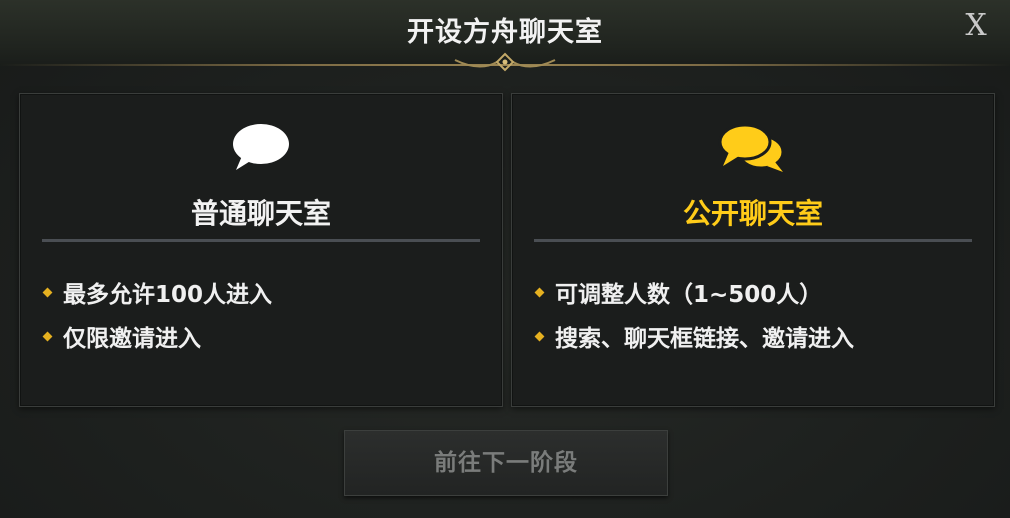 Image resolution: width=1010 pixels, height=518 pixels. Describe the element at coordinates (260, 213) in the screenshot. I see `normal-chatroom-title: 普通聊天室` at that location.